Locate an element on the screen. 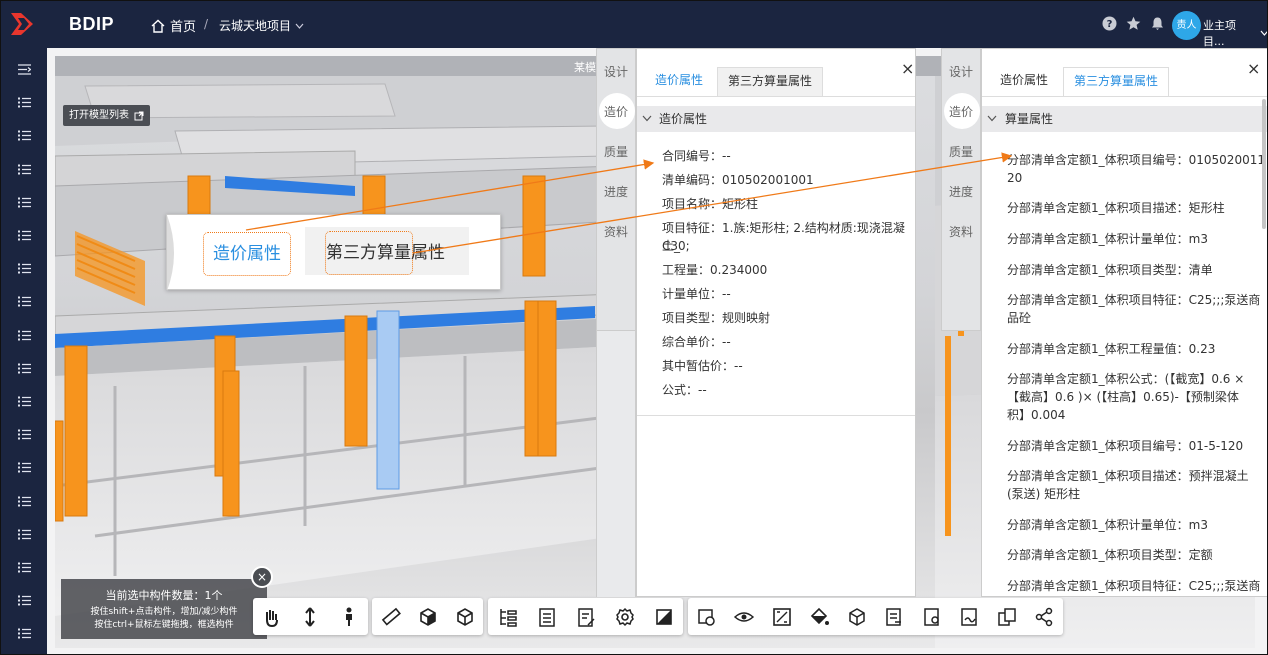  doc-note-button is located at coordinates (894, 617).